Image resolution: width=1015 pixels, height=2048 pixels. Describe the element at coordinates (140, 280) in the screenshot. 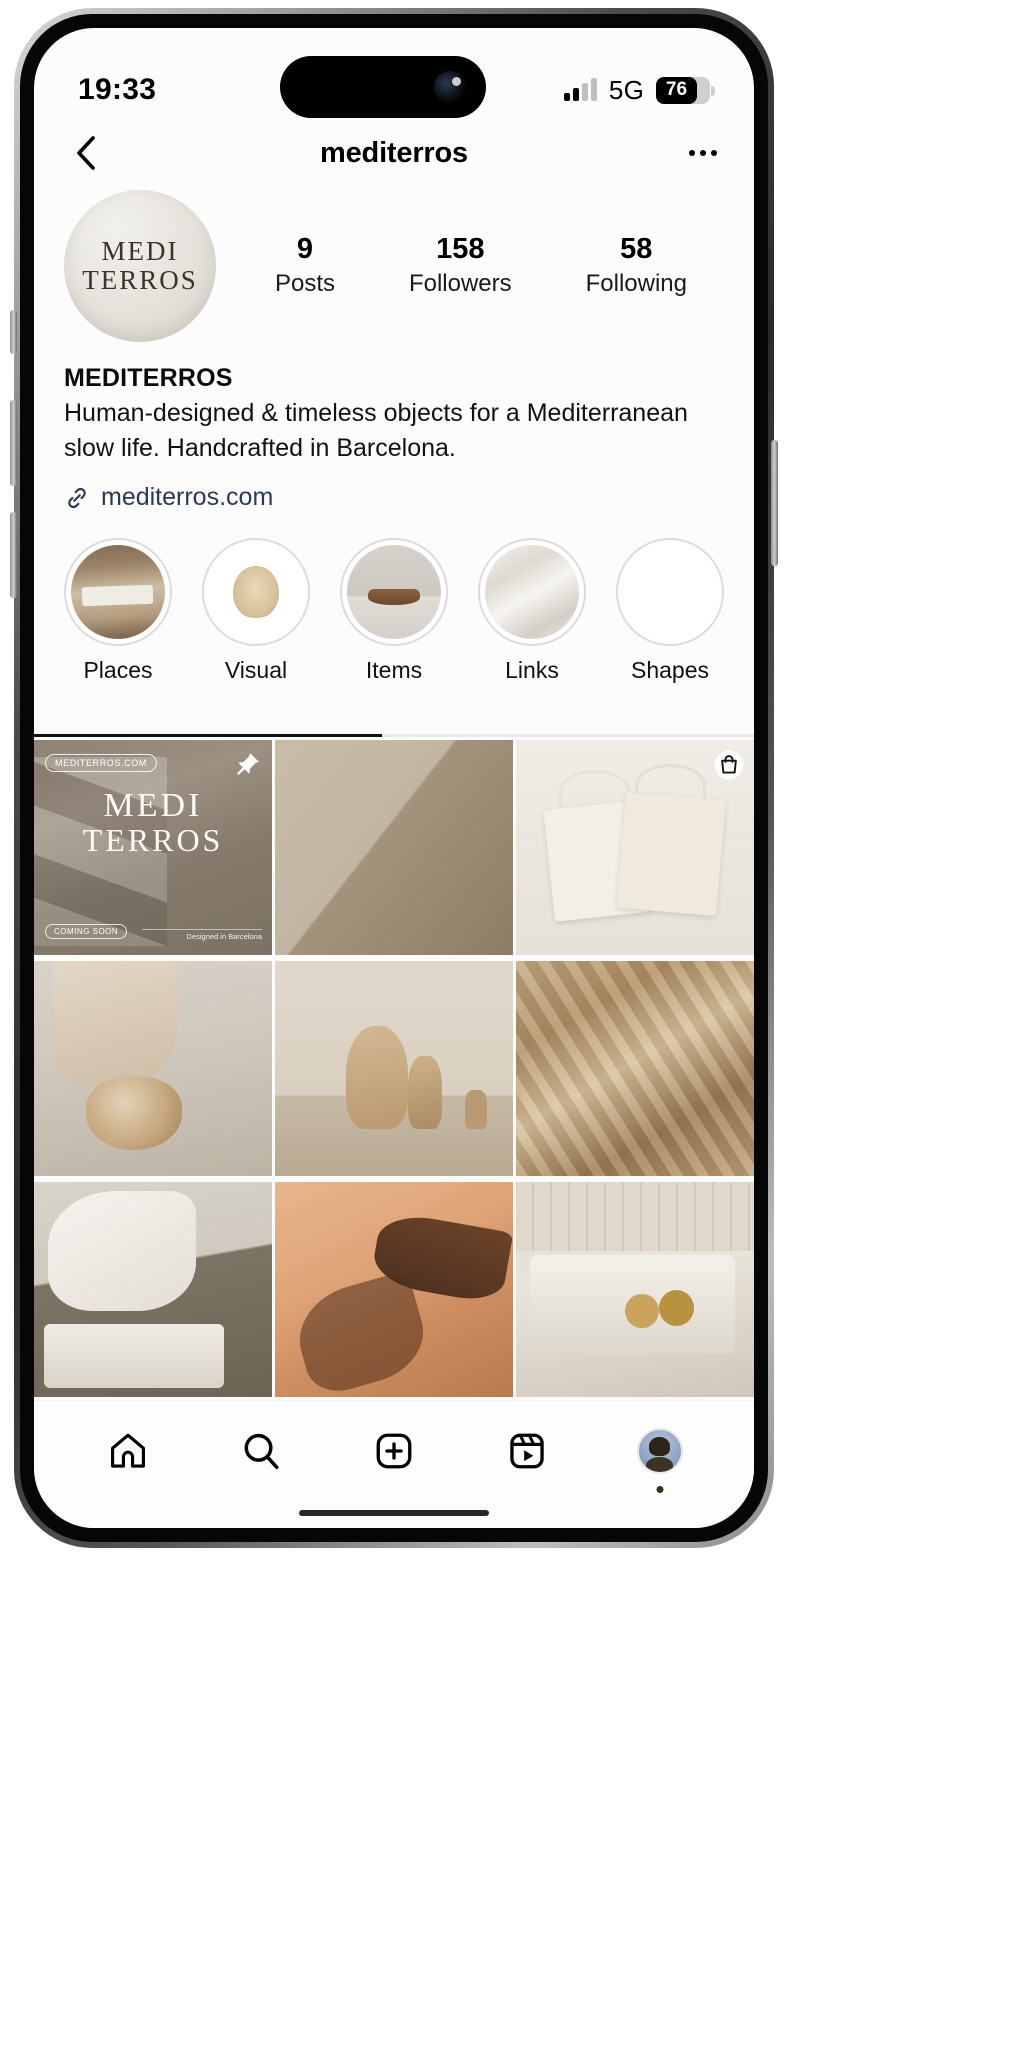

I see `avatar-logo-line2: TERROS` at that location.